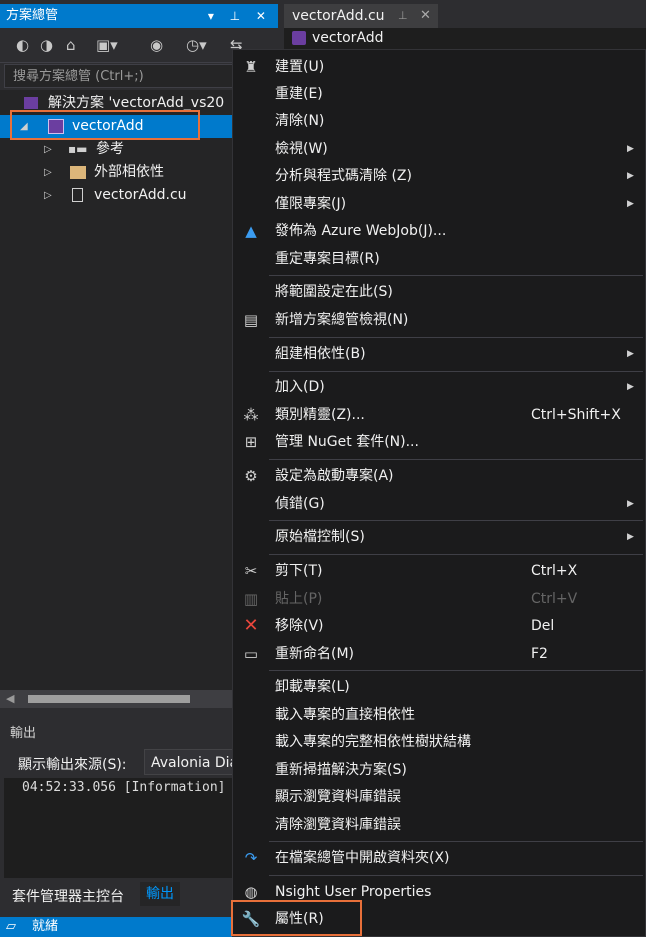  What do you see at coordinates (439, 476) in the screenshot?
I see `menu-item-set-startup: ⚙ 設定為啟動專案(A)` at bounding box center [439, 476].